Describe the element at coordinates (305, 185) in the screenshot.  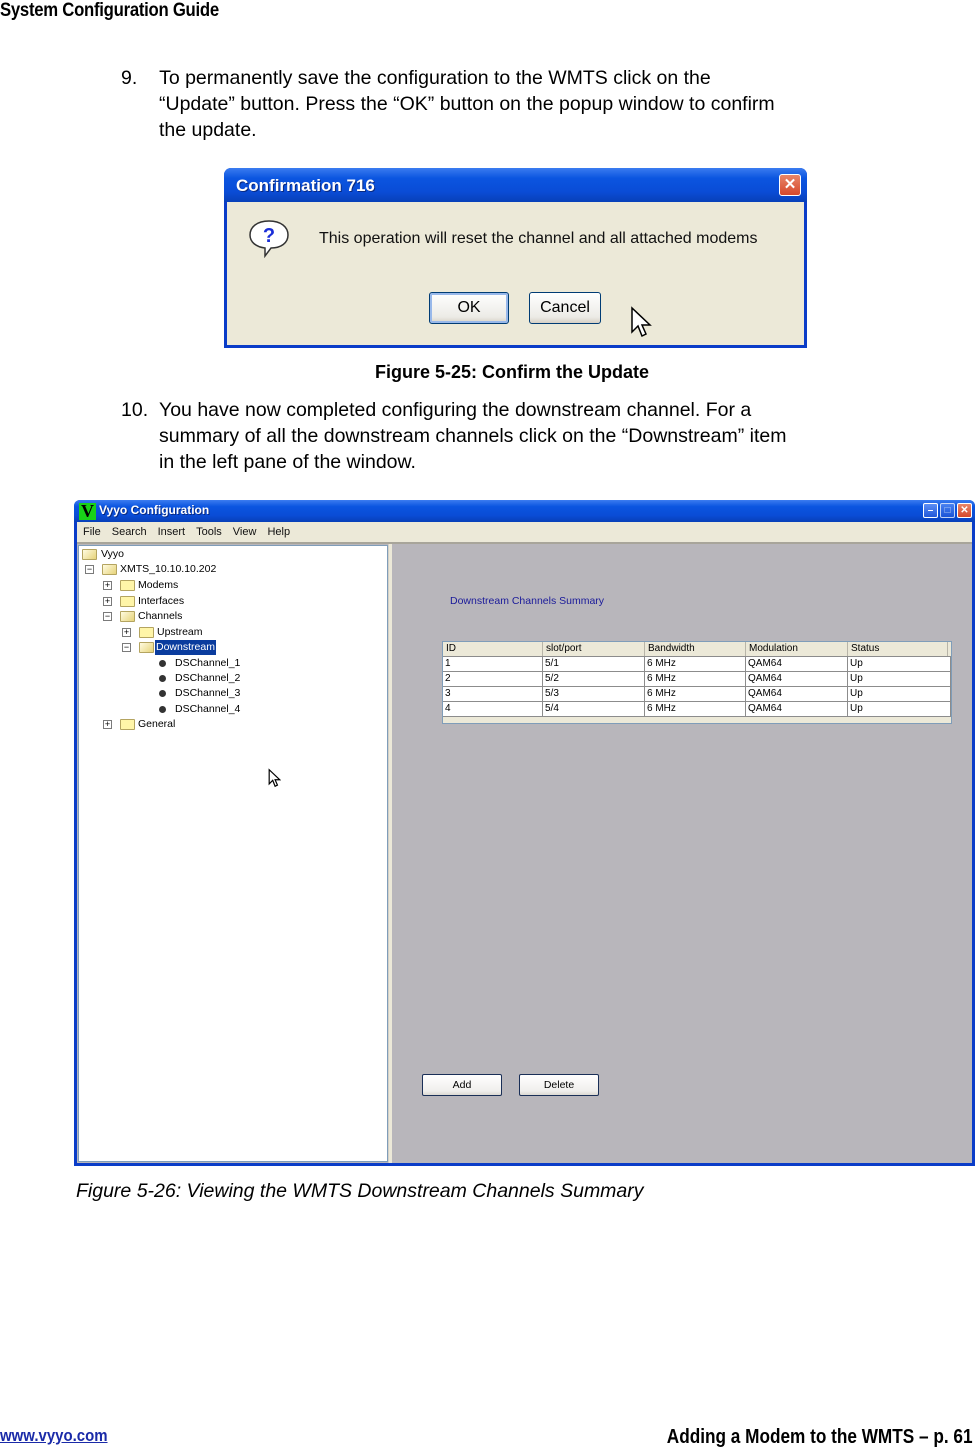
I see `dialog-title: Confirmation 716` at that location.